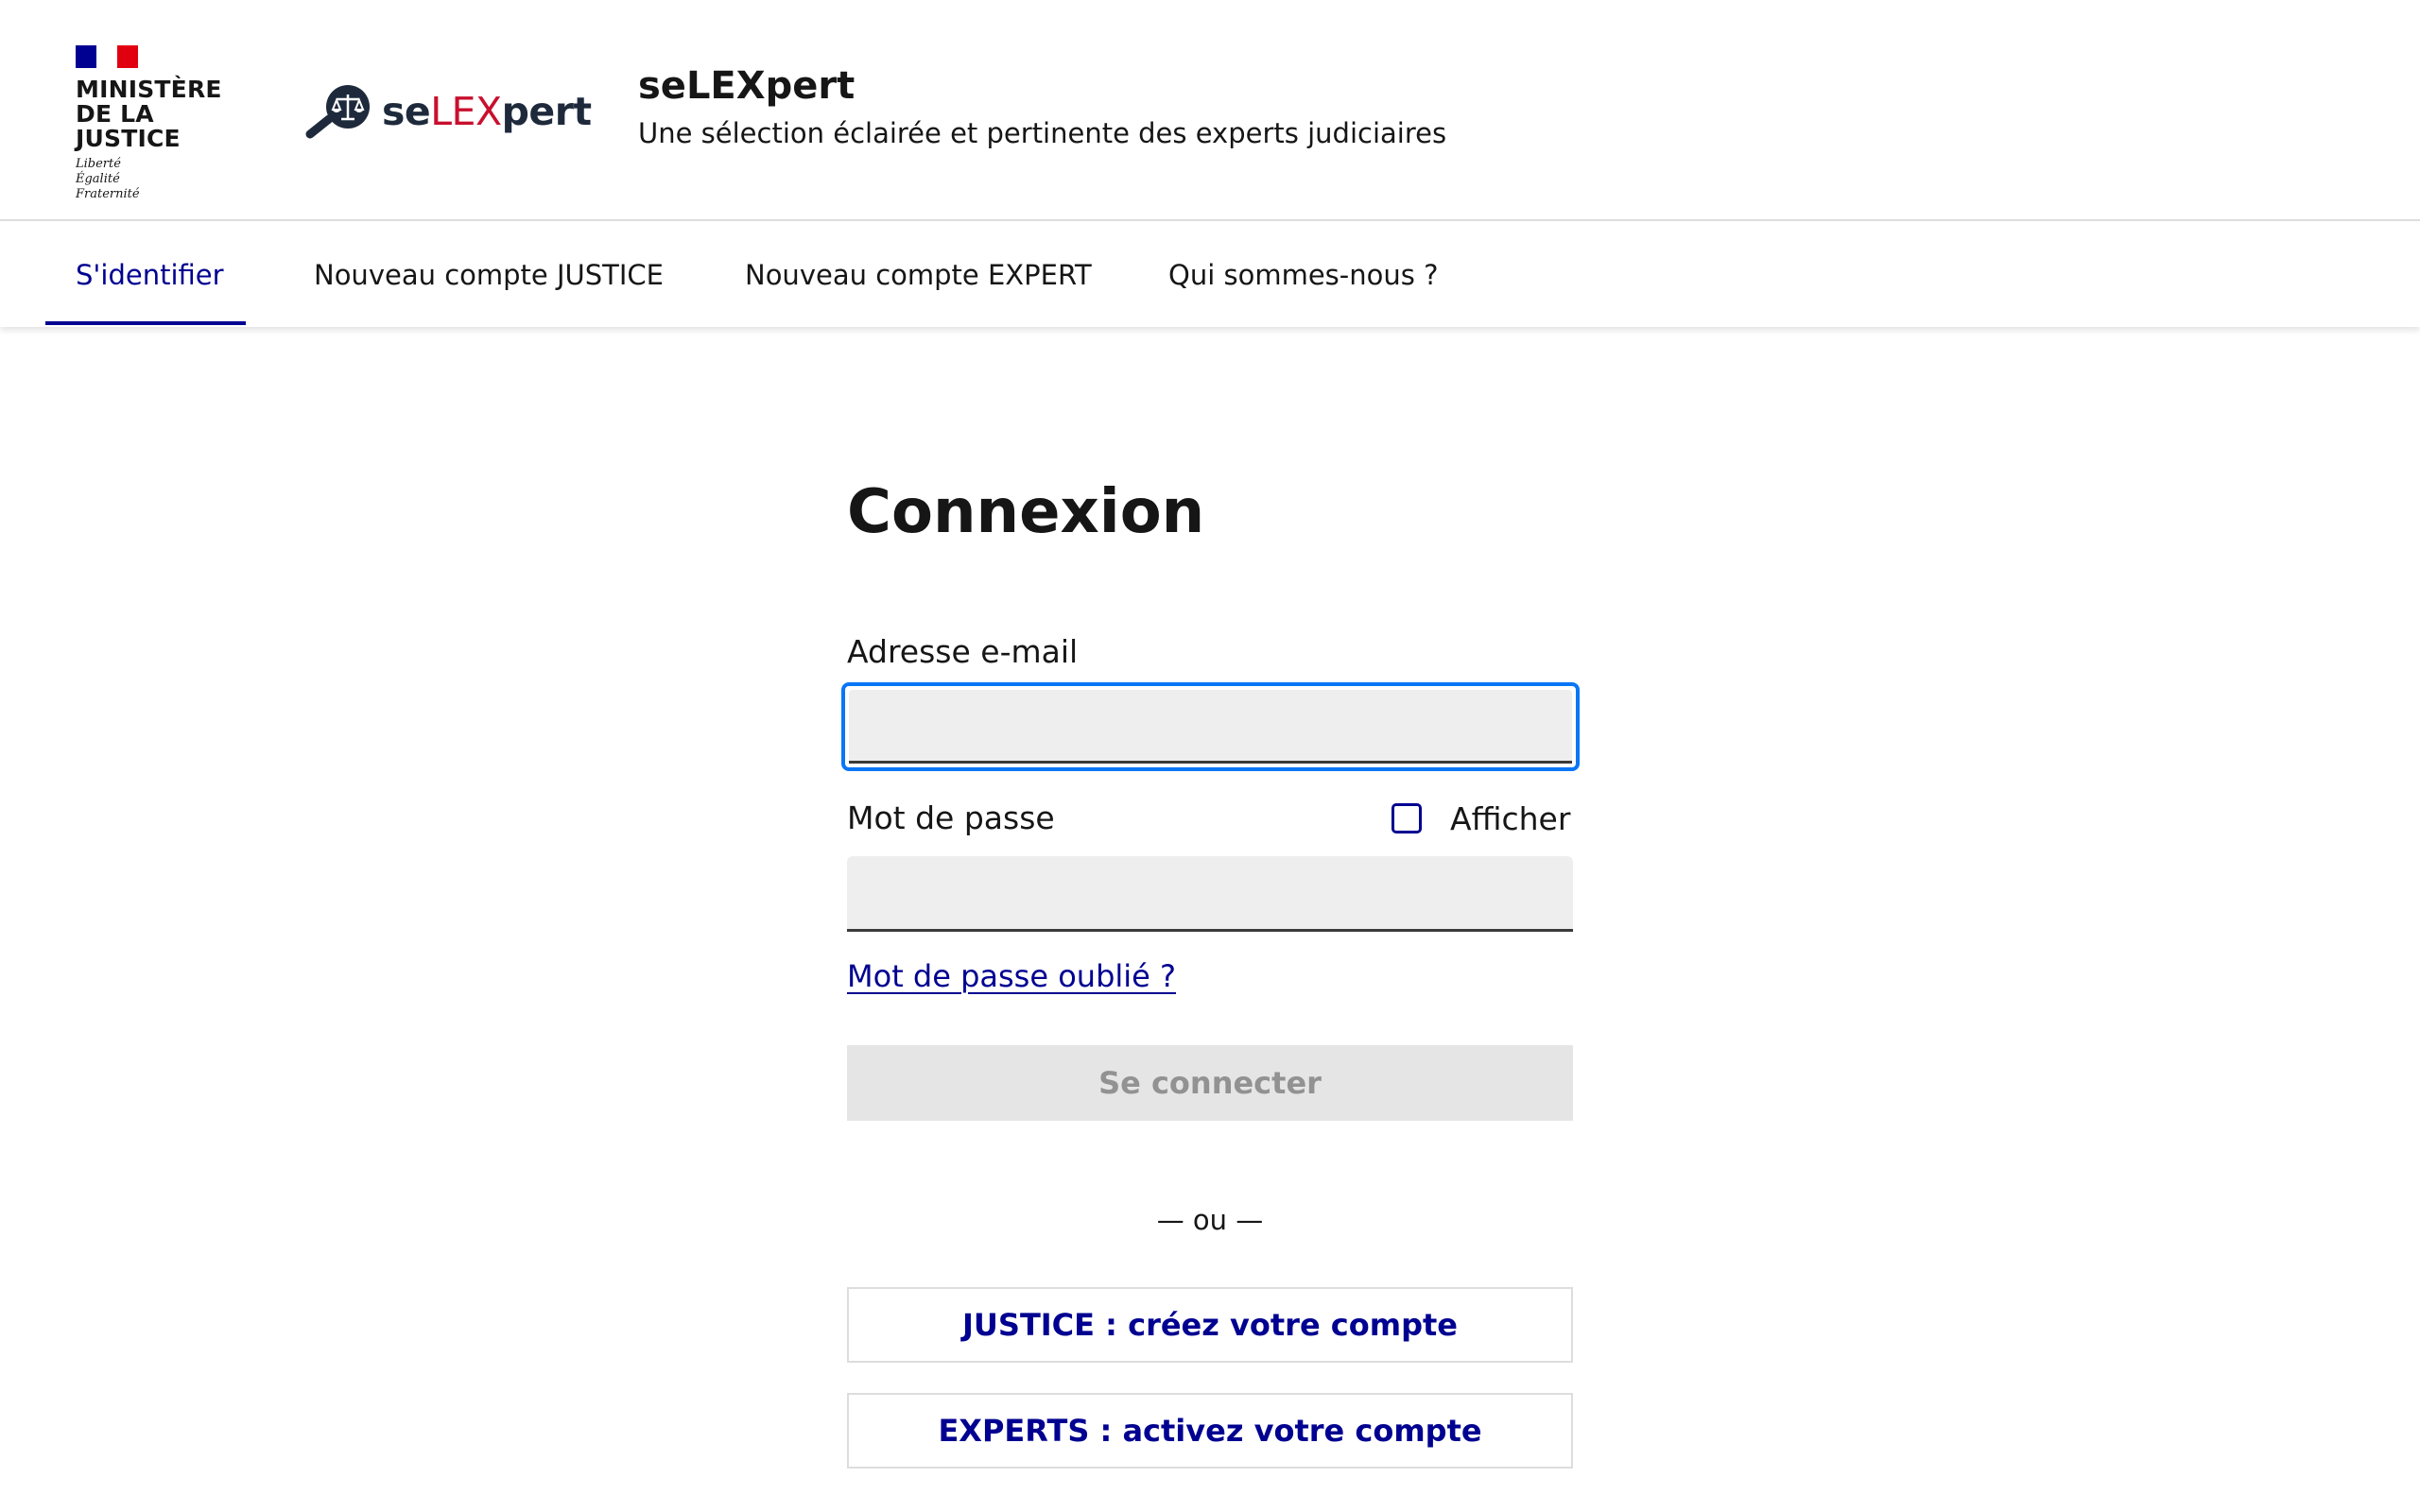 Image resolution: width=2420 pixels, height=1512 pixels. Describe the element at coordinates (337, 112) in the screenshot. I see `magnifier-scales-icon` at that location.